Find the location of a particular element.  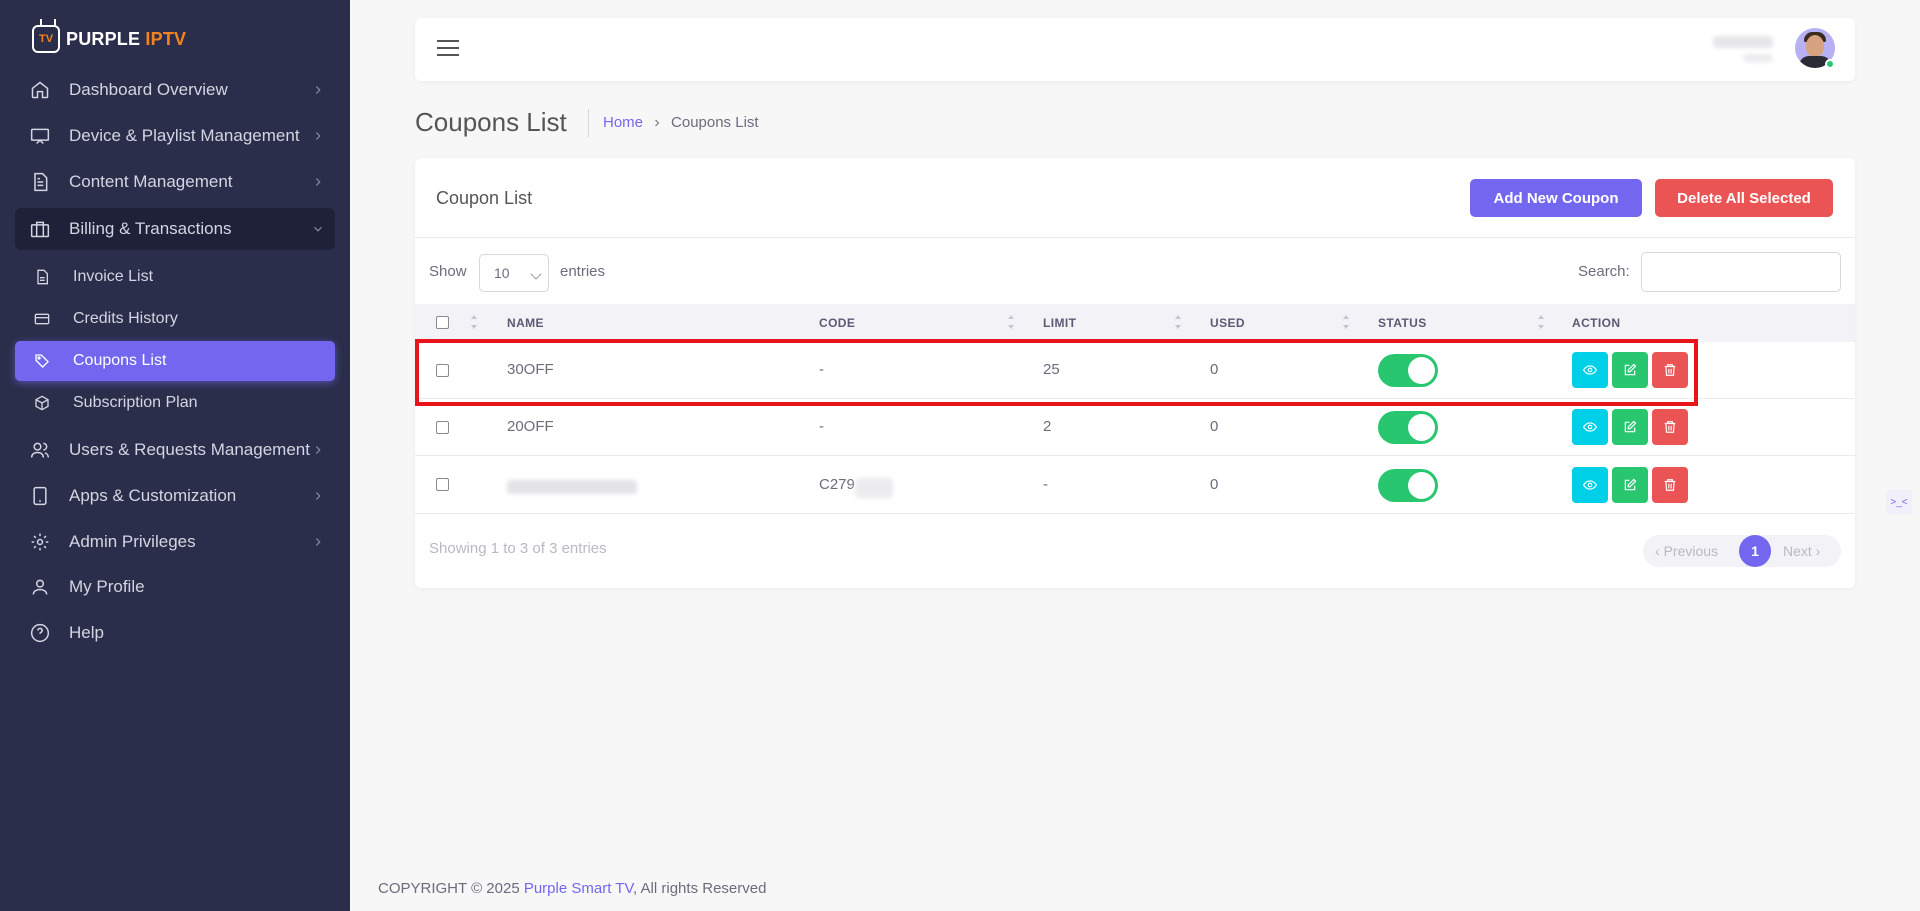

sidebar-subitem-coupons-list: Coupons List is located at coordinates (175, 361).